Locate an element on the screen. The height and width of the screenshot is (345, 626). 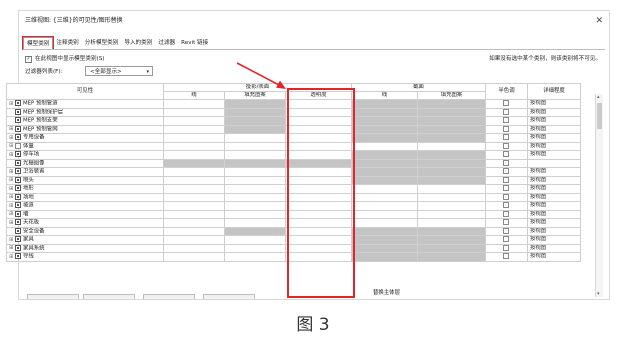
figure-caption: 图 3 is located at coordinates (313, 325).